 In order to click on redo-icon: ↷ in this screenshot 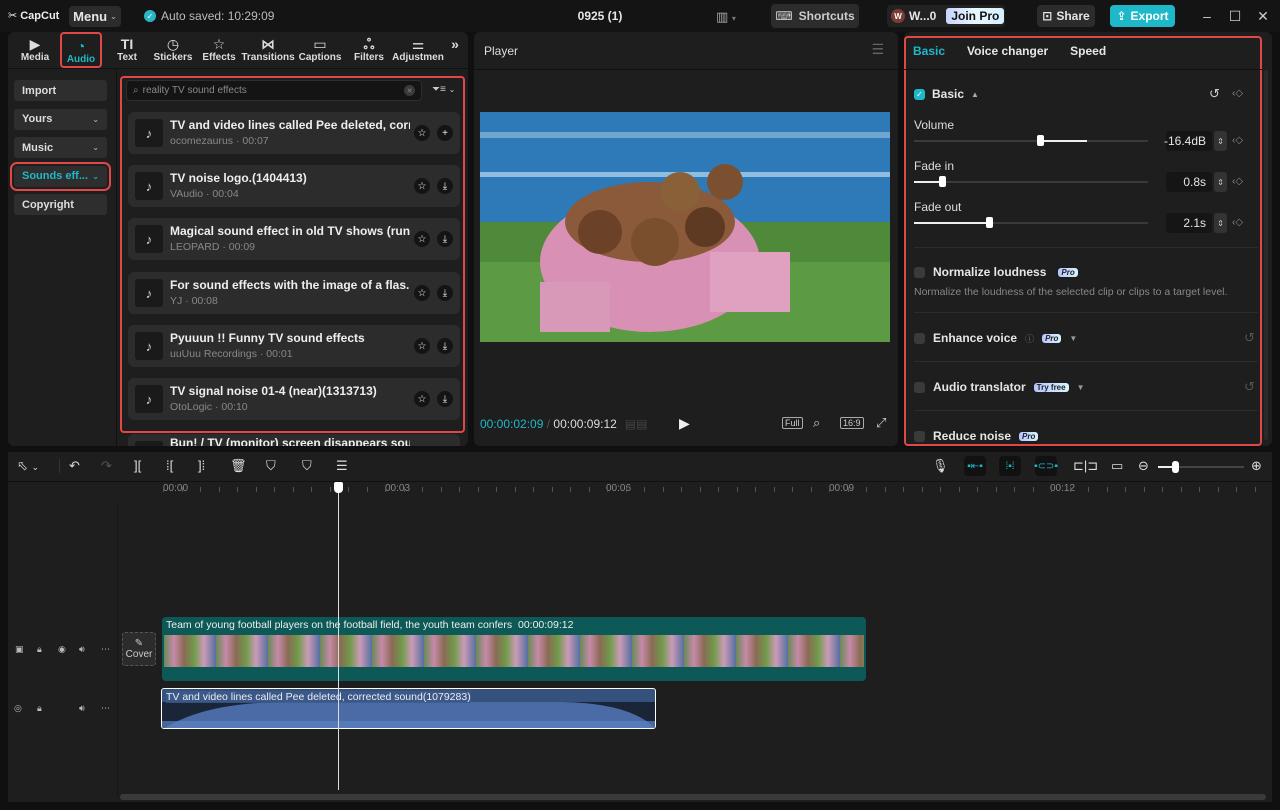, I will do `click(106, 466)`.